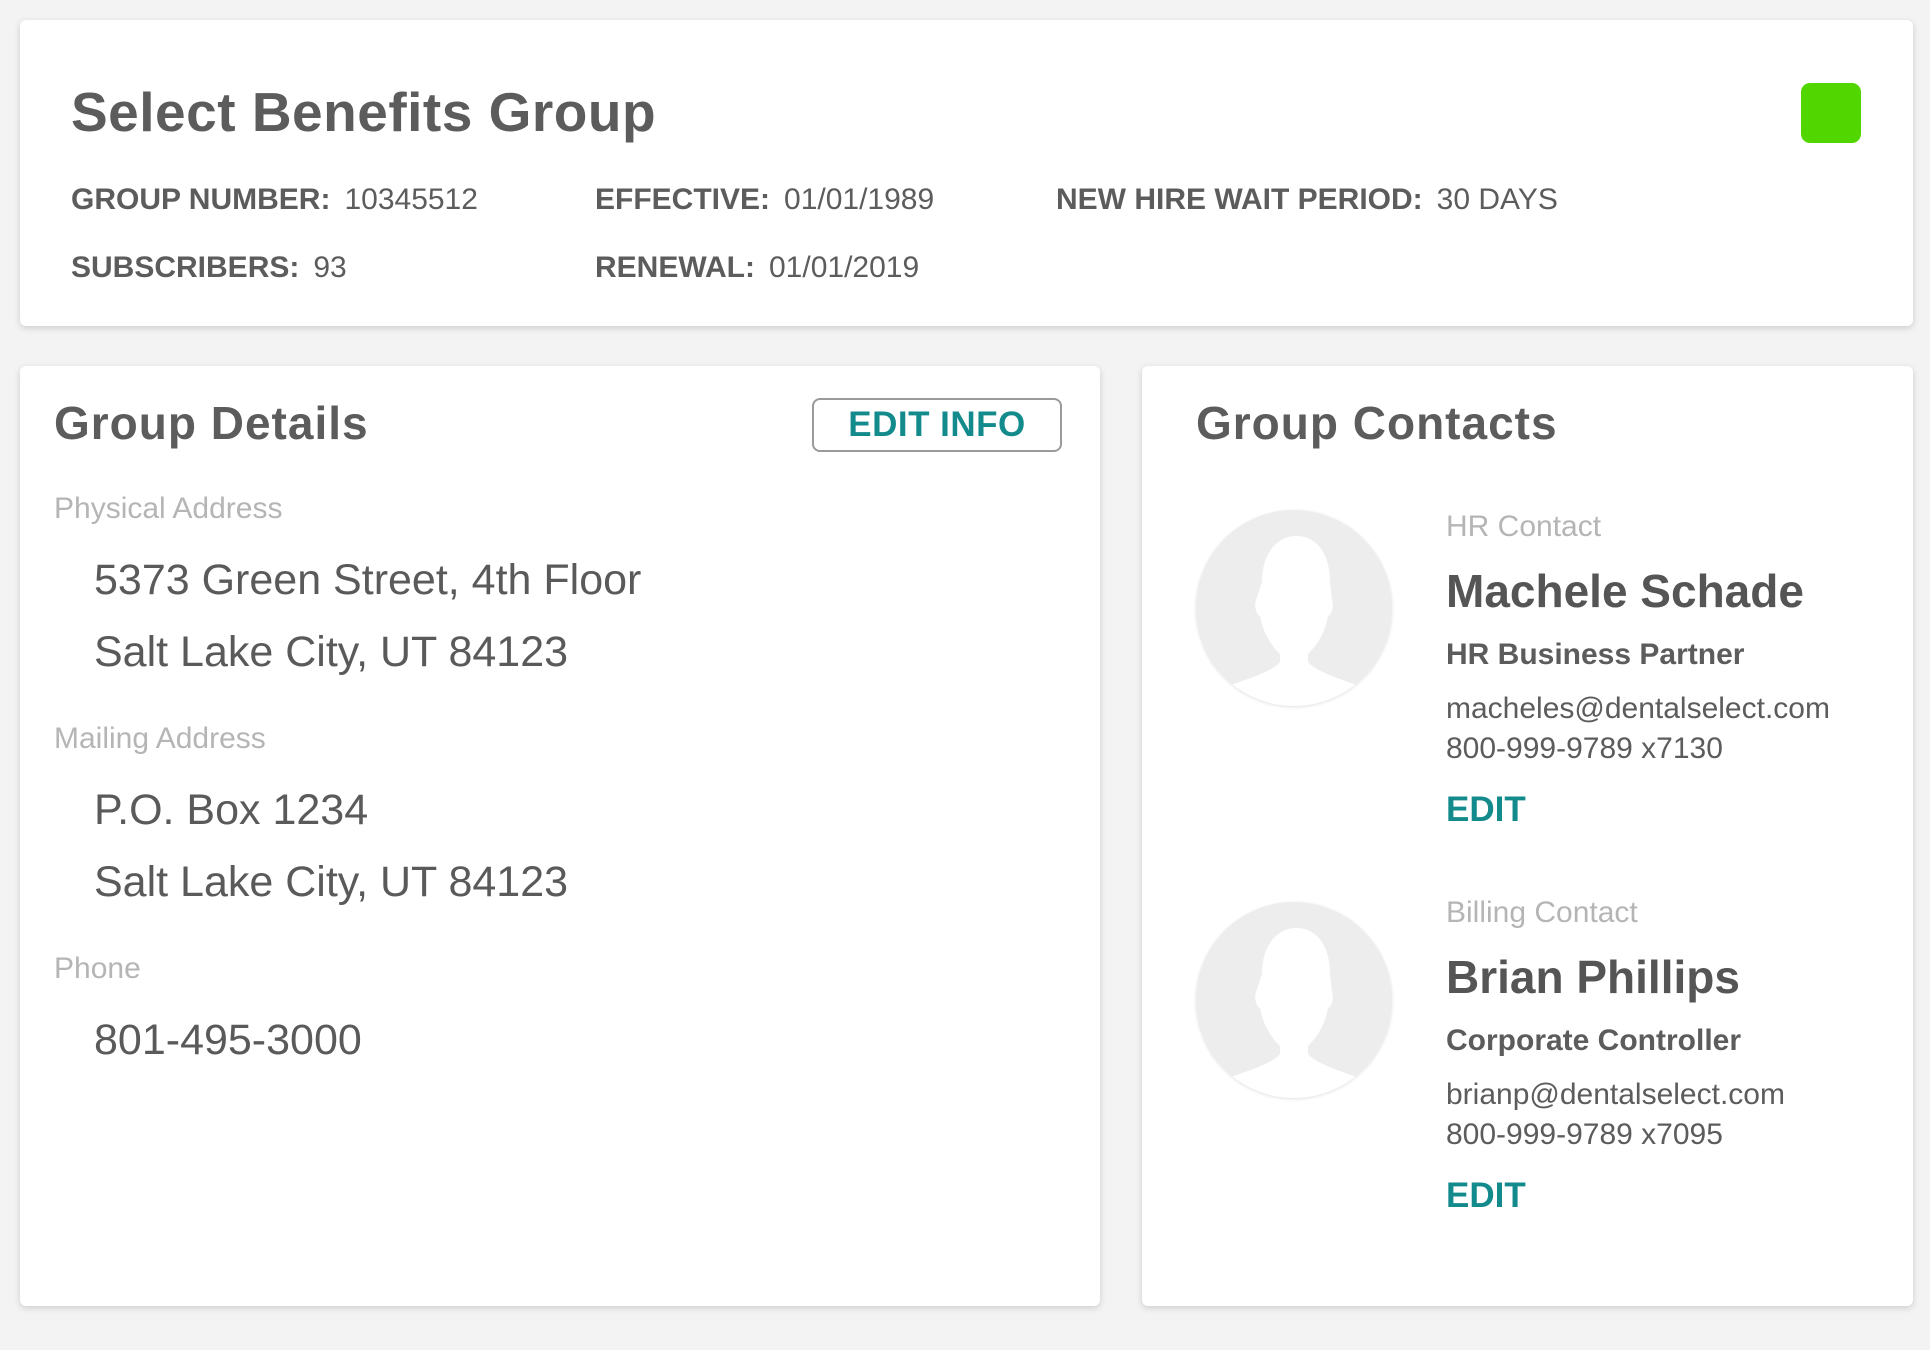 This screenshot has width=1930, height=1350. Describe the element at coordinates (1594, 1040) in the screenshot. I see `billing-contact-job-title: Corporate Controller` at that location.